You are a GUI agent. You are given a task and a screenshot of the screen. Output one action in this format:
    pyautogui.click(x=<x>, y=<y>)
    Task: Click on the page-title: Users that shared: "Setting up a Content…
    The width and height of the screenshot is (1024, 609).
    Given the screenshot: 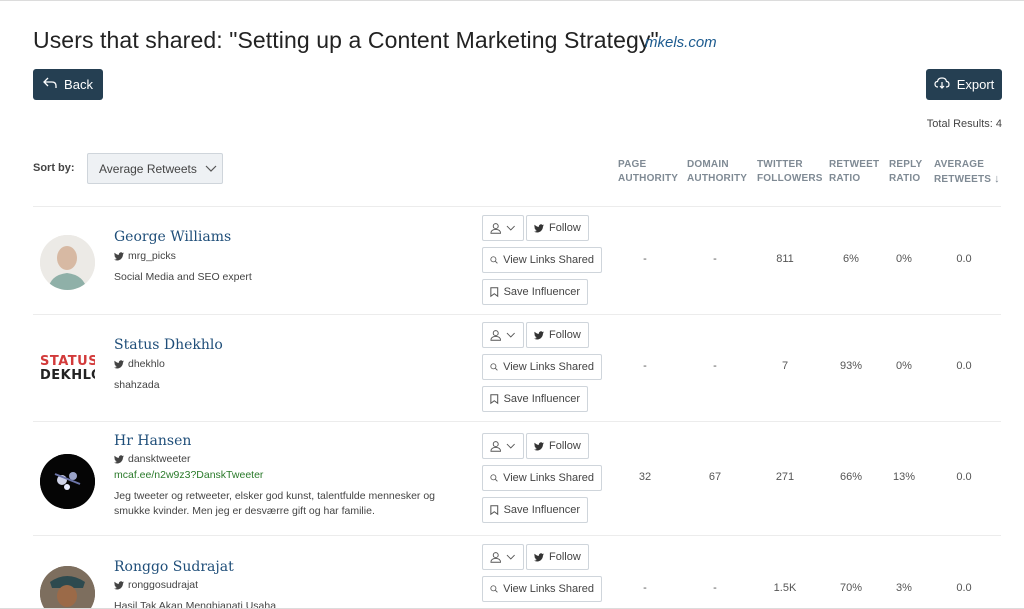 What is the action you would take?
    pyautogui.click(x=346, y=40)
    